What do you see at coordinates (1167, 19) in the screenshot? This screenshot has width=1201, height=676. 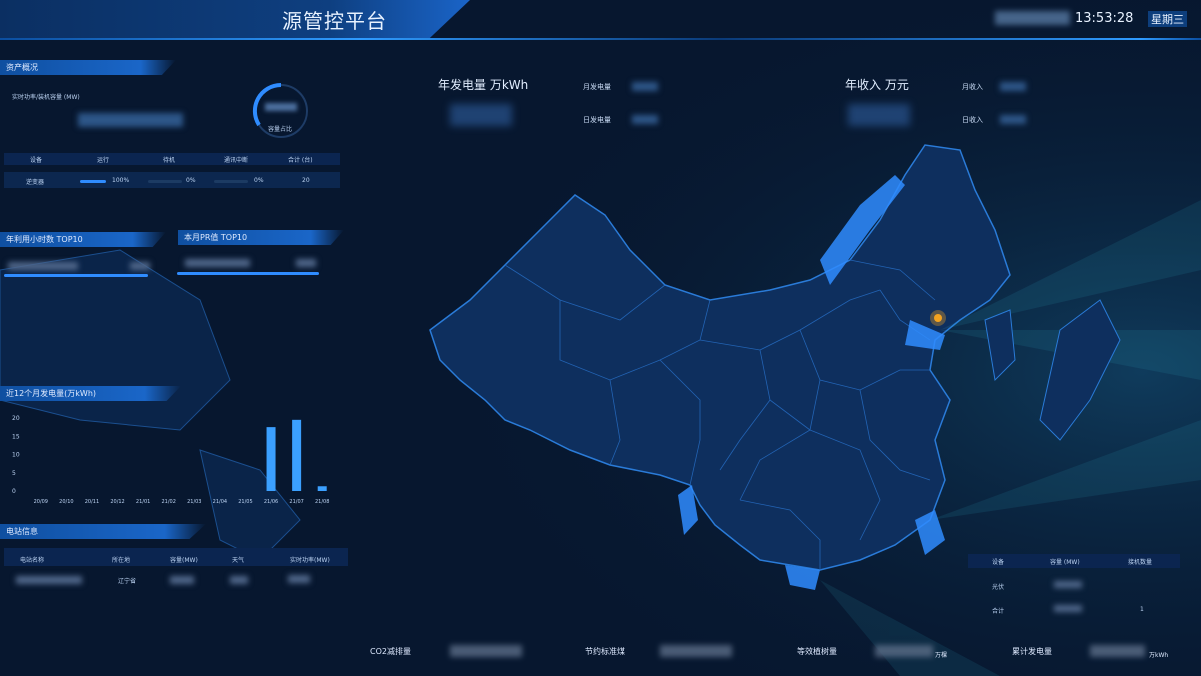 I see `weekday-badge: 星期三` at bounding box center [1167, 19].